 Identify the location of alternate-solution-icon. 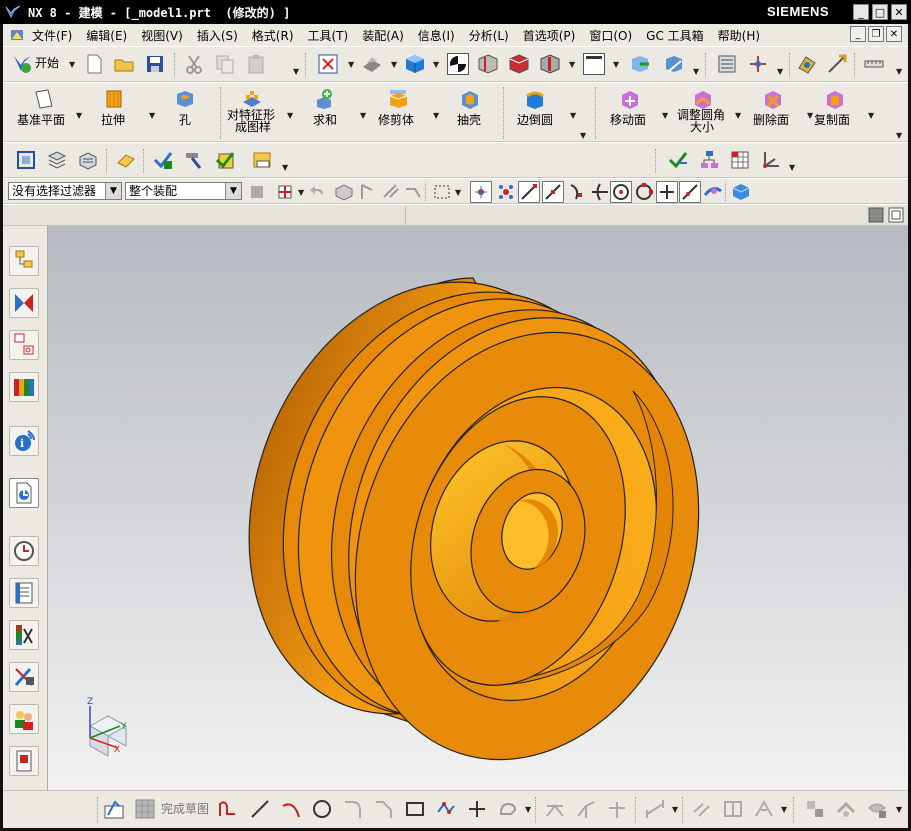
(877, 809).